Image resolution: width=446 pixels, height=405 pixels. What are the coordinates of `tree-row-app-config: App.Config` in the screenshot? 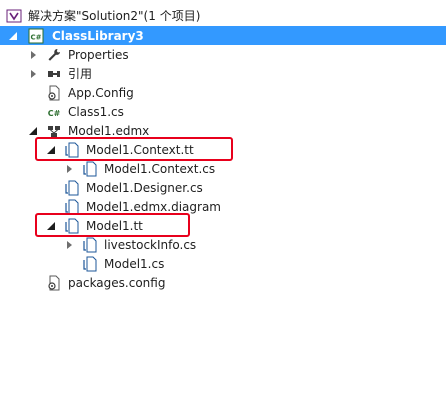 It's located at (223, 92).